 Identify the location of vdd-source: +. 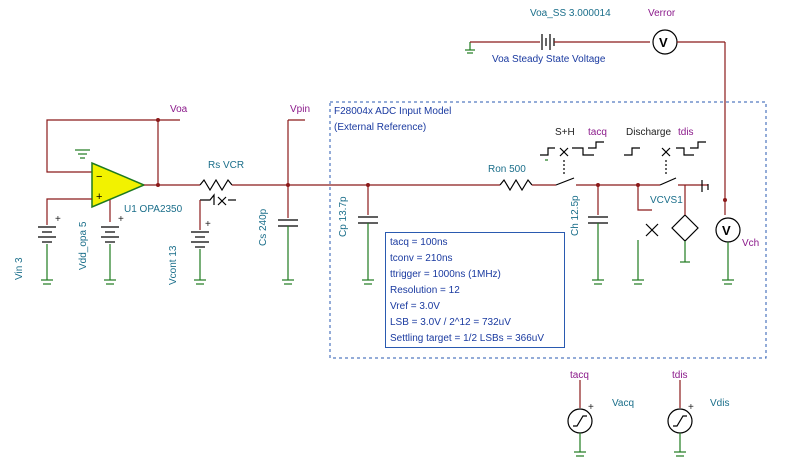
(112, 249).